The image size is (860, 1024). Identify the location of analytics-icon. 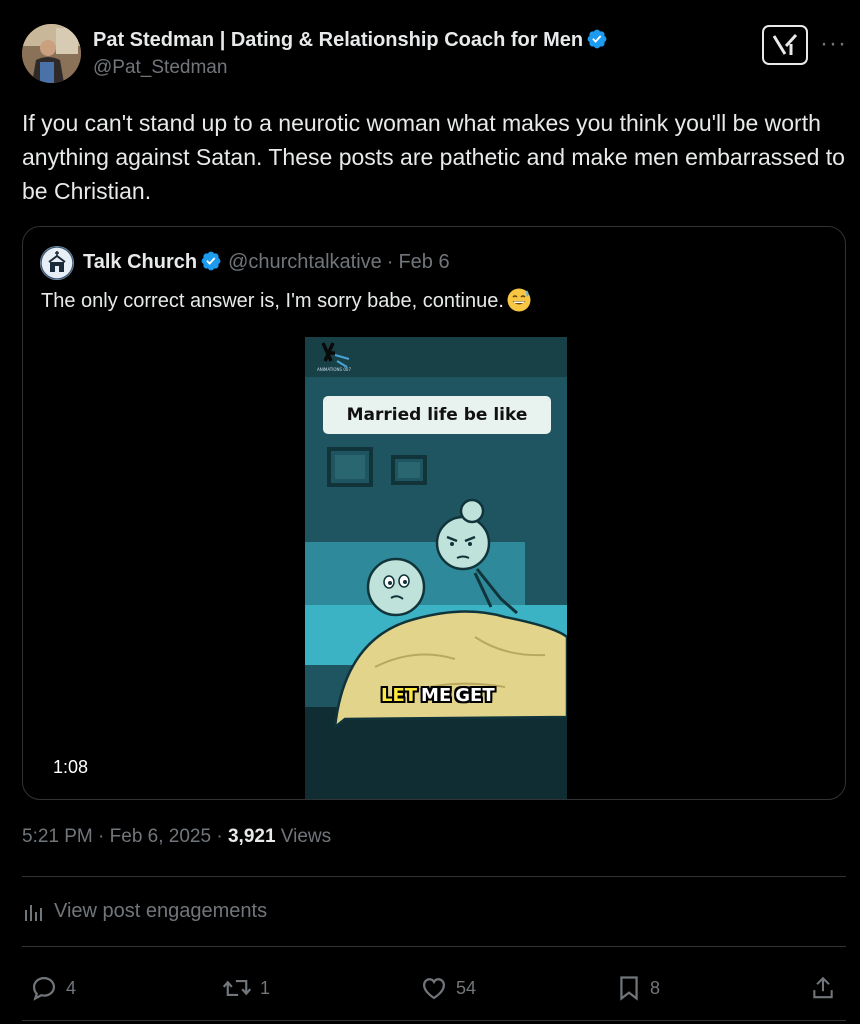
(33, 912).